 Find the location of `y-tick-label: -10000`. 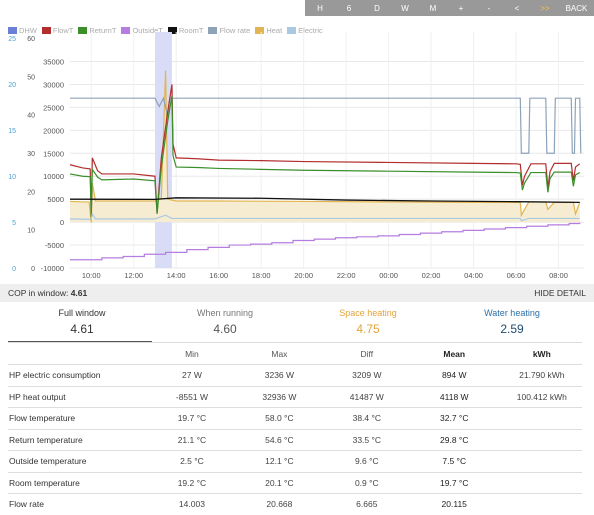

y-tick-label: -10000 is located at coordinates (52, 268).